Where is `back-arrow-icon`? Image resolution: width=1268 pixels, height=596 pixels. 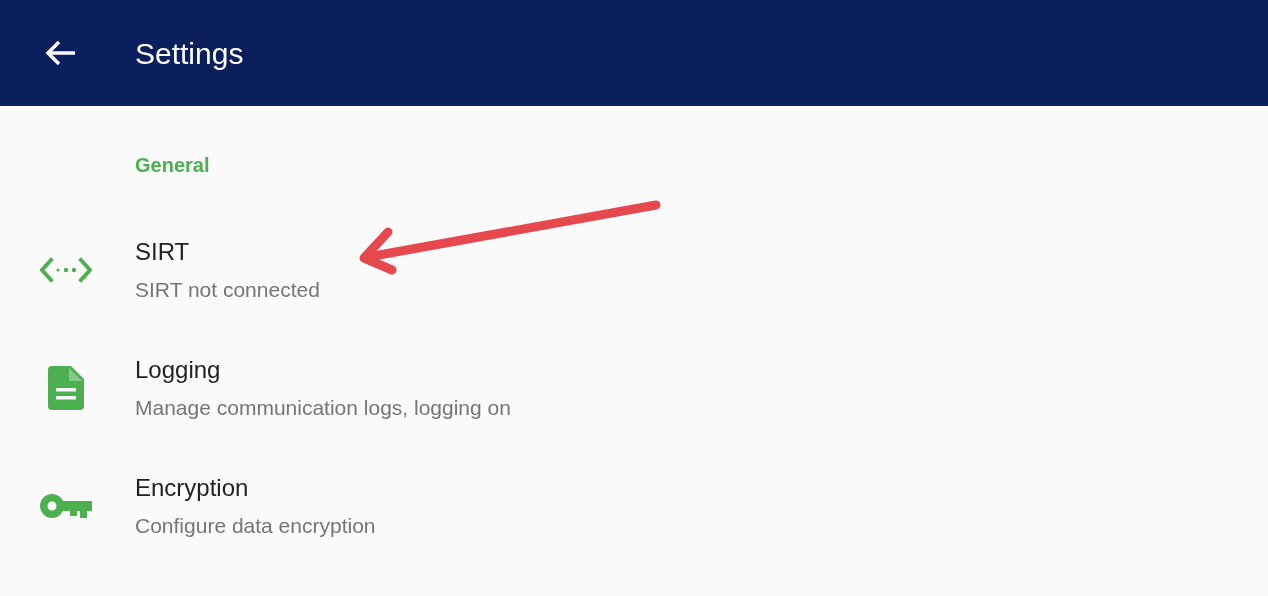 back-arrow-icon is located at coordinates (60, 53).